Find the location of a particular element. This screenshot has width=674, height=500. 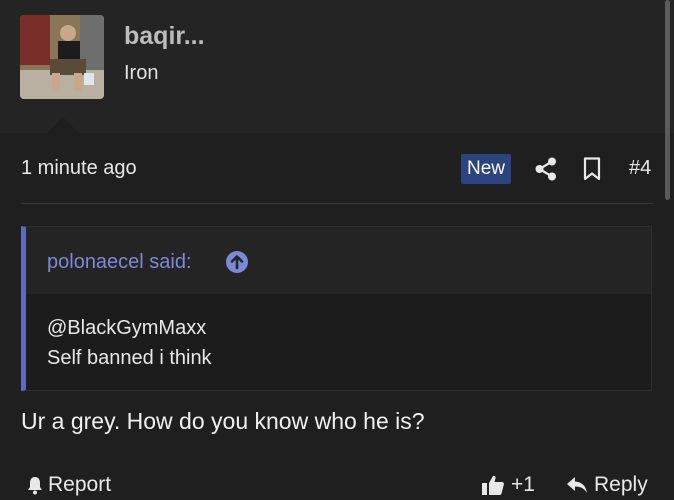

report-label: Report is located at coordinates (80, 484).